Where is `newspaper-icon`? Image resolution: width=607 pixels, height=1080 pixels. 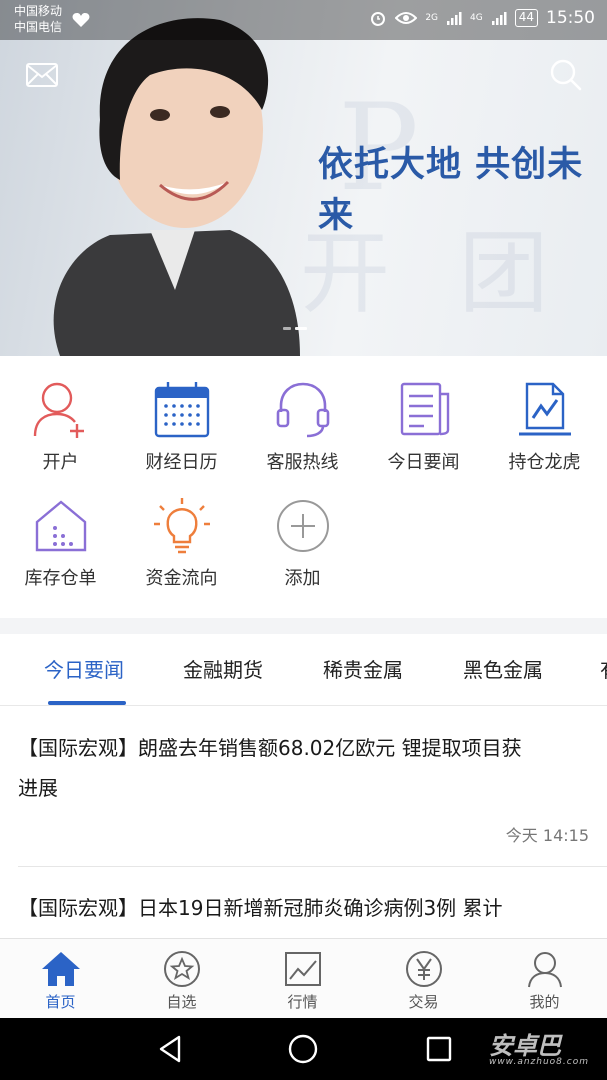 newspaper-icon is located at coordinates (424, 409).